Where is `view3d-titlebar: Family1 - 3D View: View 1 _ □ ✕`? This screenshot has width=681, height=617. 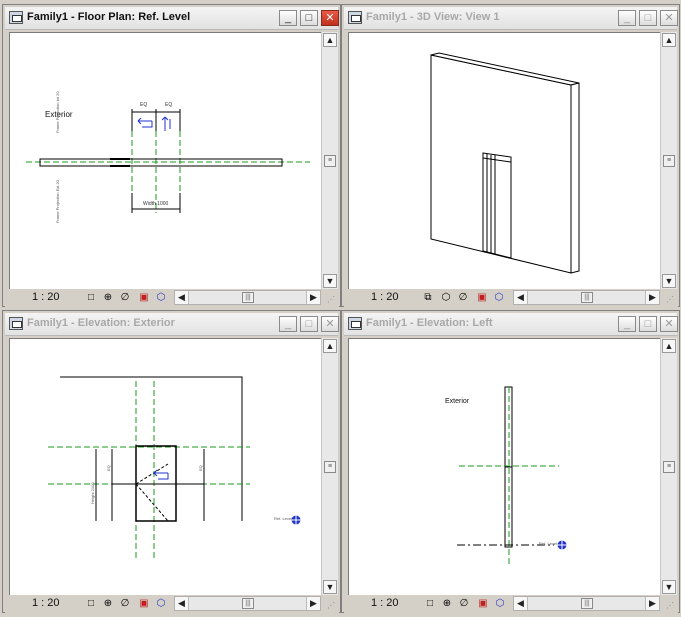
view3d-titlebar: Family1 - 3D View: View 1 _ □ ✕ is located at coordinates (511, 18).